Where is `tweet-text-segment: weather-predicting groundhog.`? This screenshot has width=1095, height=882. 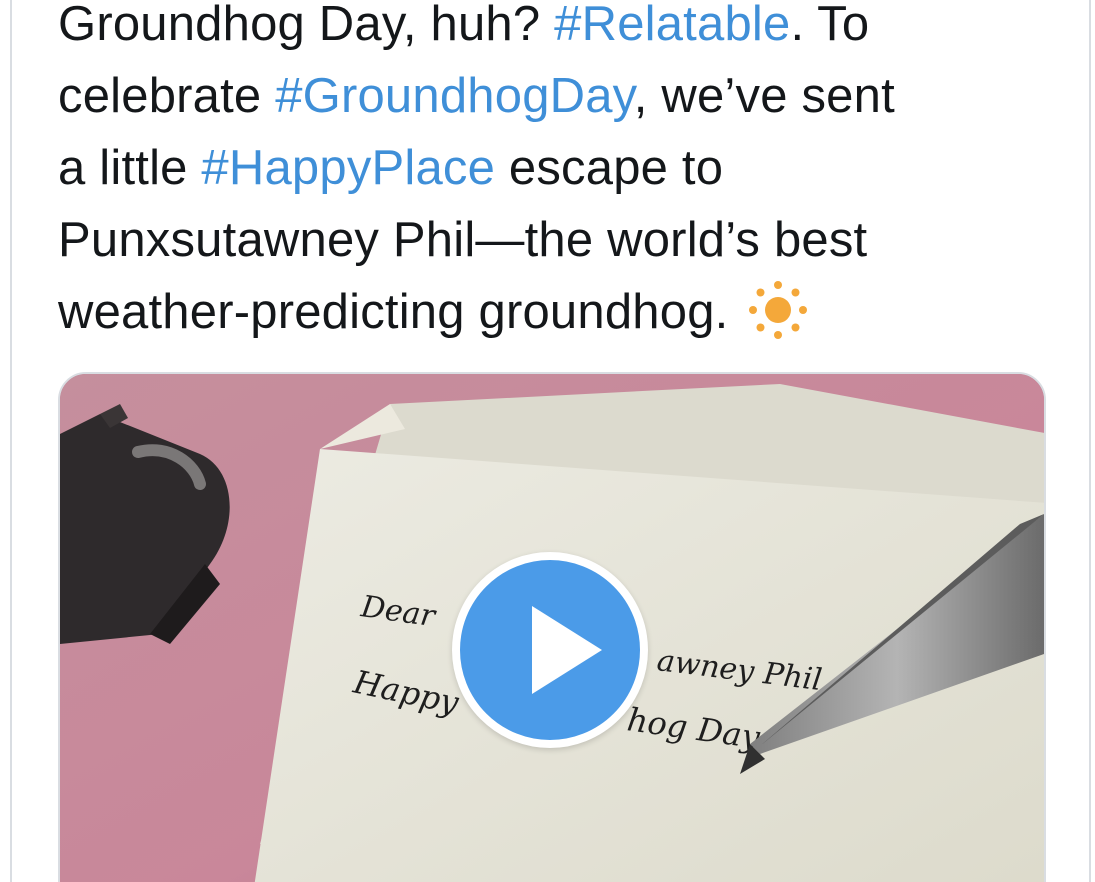 tweet-text-segment: weather-predicting groundhog. is located at coordinates (400, 312).